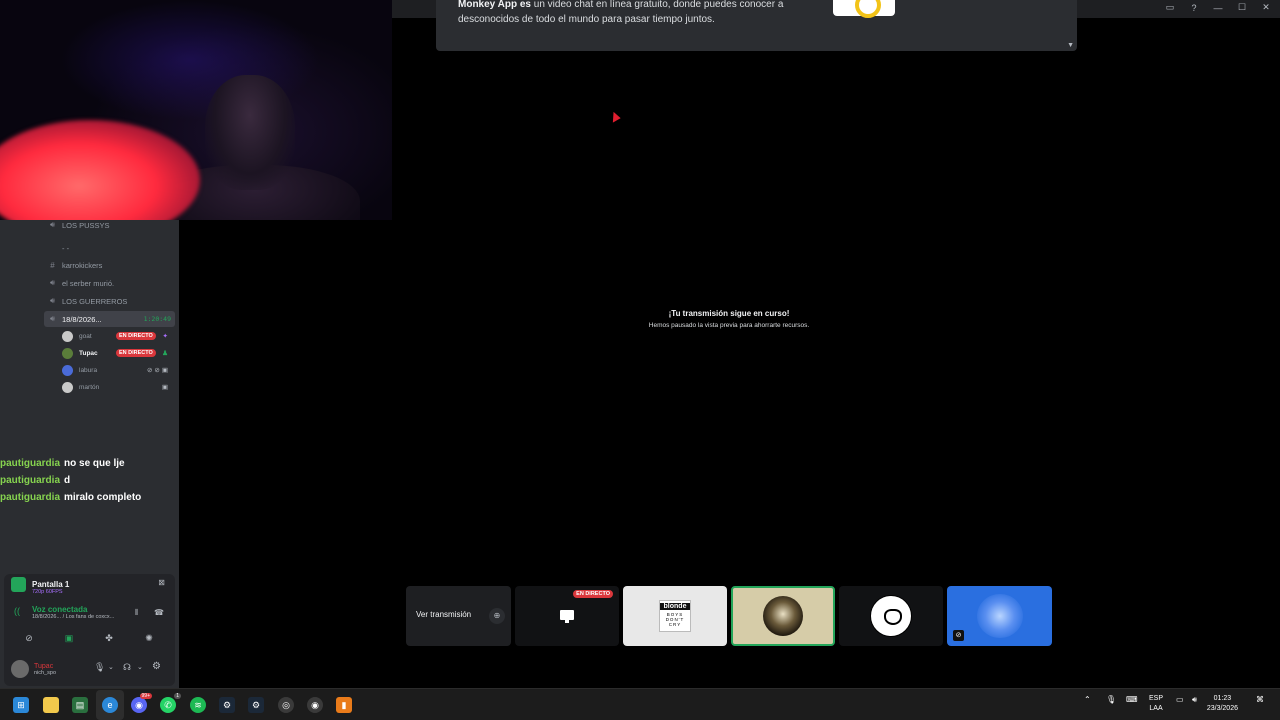 The image size is (1280, 720). What do you see at coordinates (66, 248) in the screenshot?
I see `channel-label: - -` at bounding box center [66, 248].